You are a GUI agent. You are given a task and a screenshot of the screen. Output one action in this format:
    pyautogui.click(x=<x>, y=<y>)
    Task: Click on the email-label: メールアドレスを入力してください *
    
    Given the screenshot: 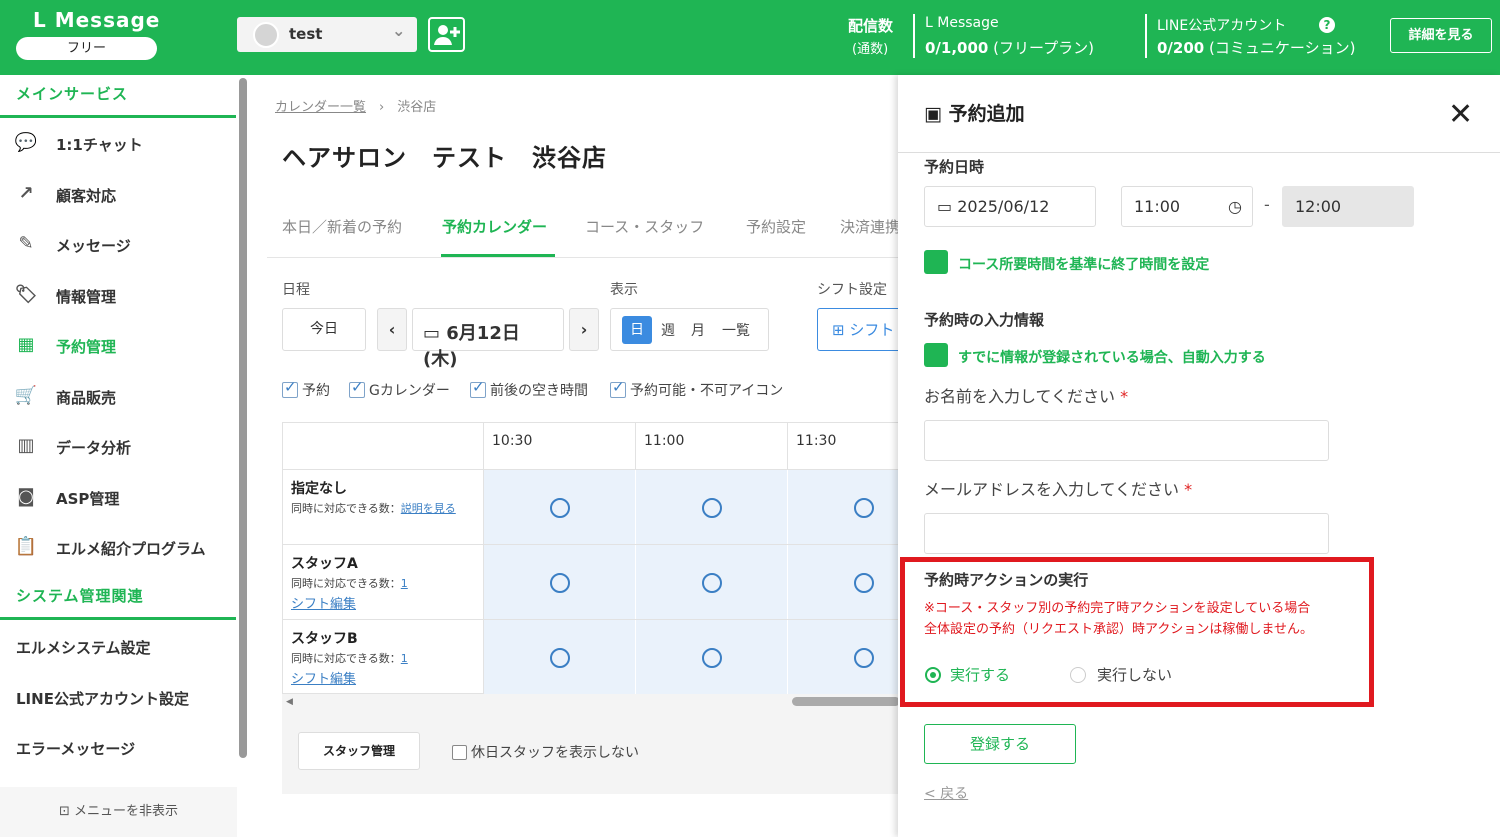 What is the action you would take?
    pyautogui.click(x=1058, y=488)
    